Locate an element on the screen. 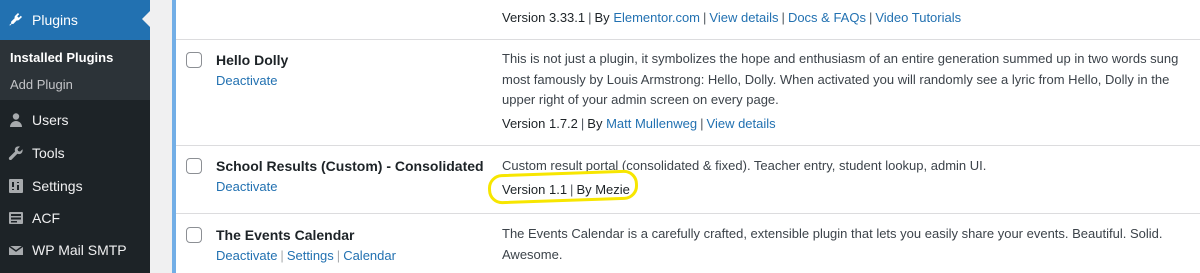 Image resolution: width=1200 pixels, height=273 pixels. plugins-submenu: Installed Plugins Add Plugin is located at coordinates (75, 70).